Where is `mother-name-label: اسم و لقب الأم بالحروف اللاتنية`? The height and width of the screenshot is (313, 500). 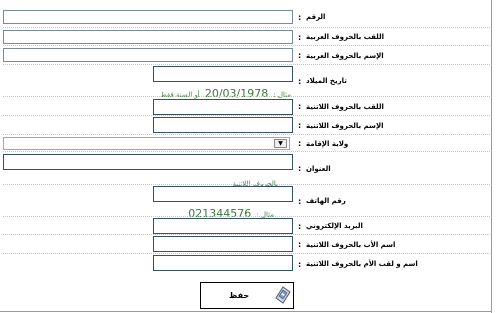 mother-name-label: اسم و لقب الأم بالحروف اللاتنية is located at coordinates (362, 264).